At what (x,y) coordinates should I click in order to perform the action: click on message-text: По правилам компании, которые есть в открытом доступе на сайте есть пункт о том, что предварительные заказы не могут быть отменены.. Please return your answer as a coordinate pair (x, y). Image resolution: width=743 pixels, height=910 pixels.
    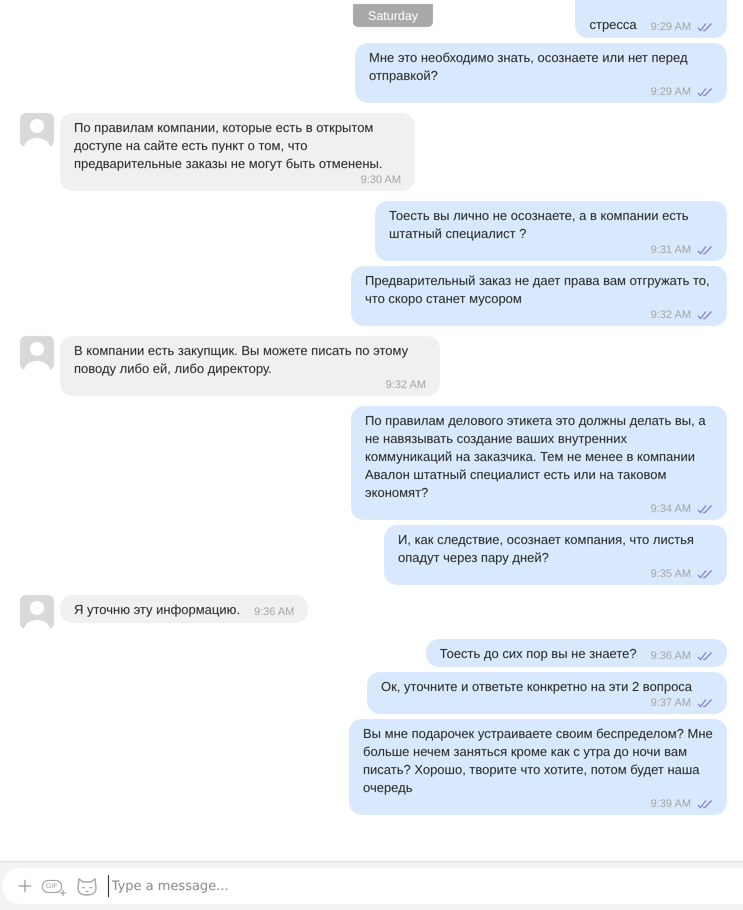
    Looking at the image, I should click on (229, 146).